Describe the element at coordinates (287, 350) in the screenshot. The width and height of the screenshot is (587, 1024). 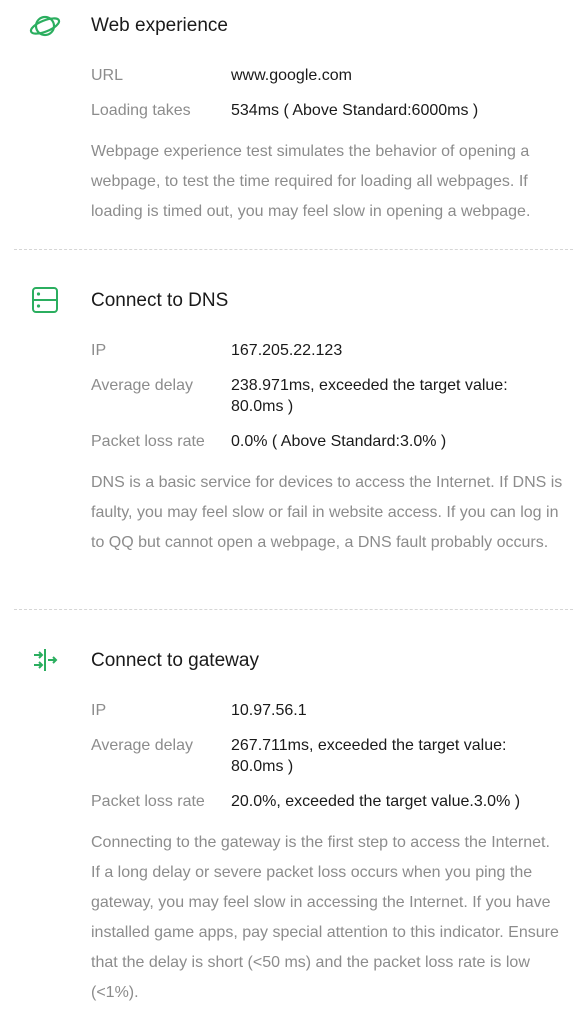
I see `dns-ip-value: 167.205.22.123` at that location.